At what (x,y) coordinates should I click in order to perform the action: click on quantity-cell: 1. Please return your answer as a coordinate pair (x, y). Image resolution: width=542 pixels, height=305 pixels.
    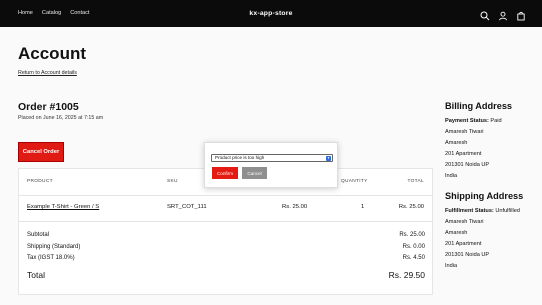
    Looking at the image, I should click on (363, 207).